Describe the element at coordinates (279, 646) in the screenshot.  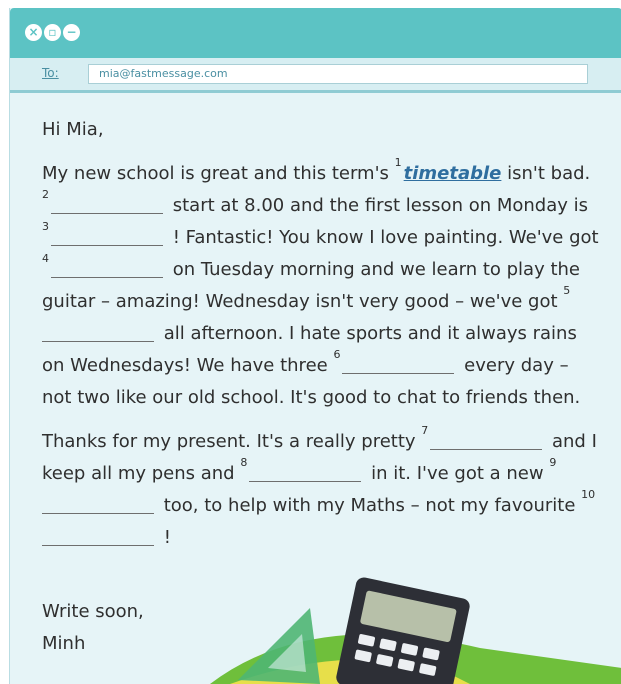
I see `set-square-icon` at that location.